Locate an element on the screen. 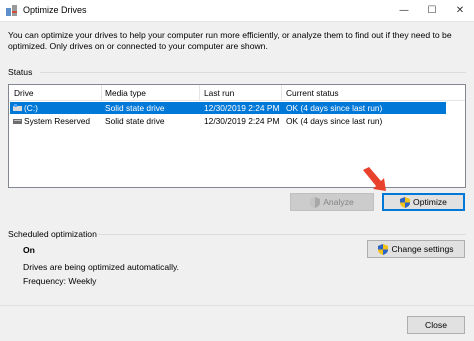  defrag-app-icon is located at coordinates (11, 10).